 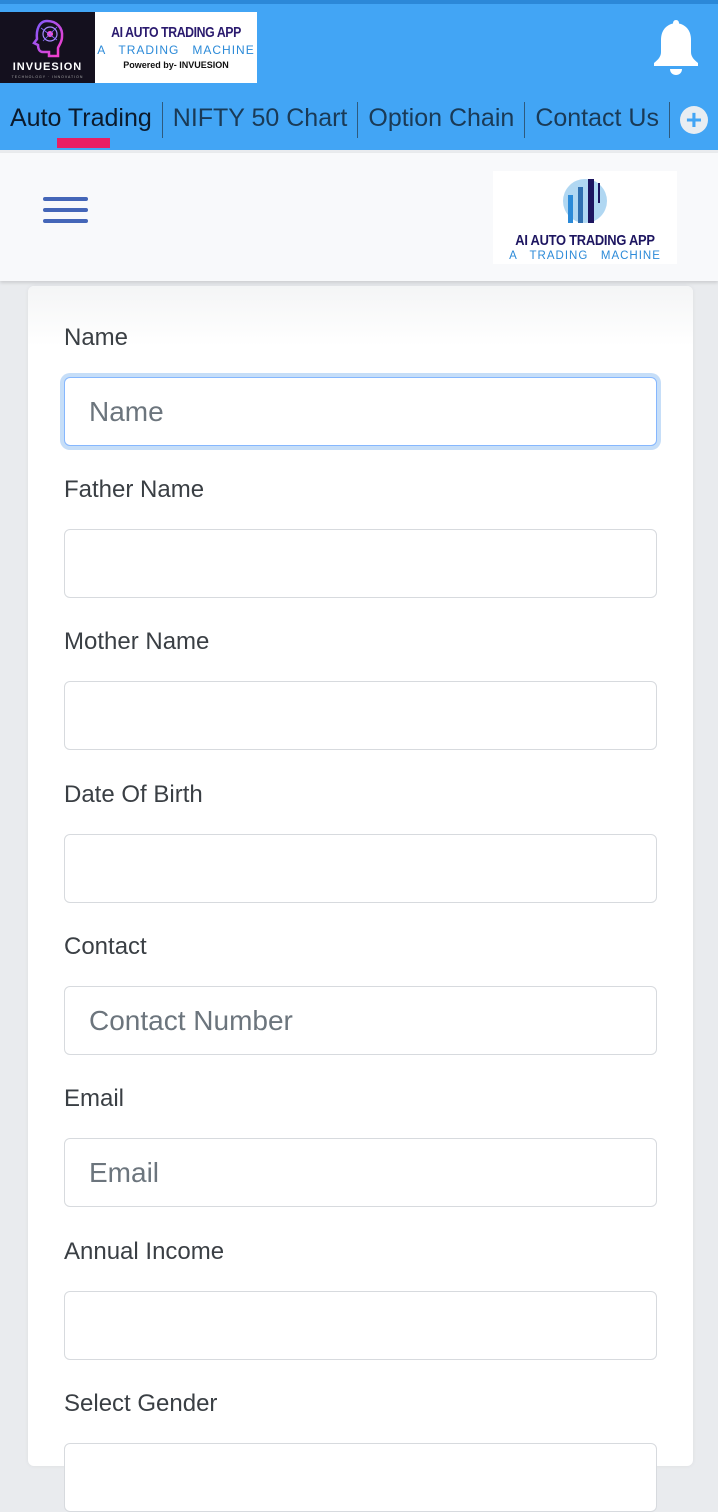 I want to click on contact-field-group: Contact, so click(x=360, y=994).